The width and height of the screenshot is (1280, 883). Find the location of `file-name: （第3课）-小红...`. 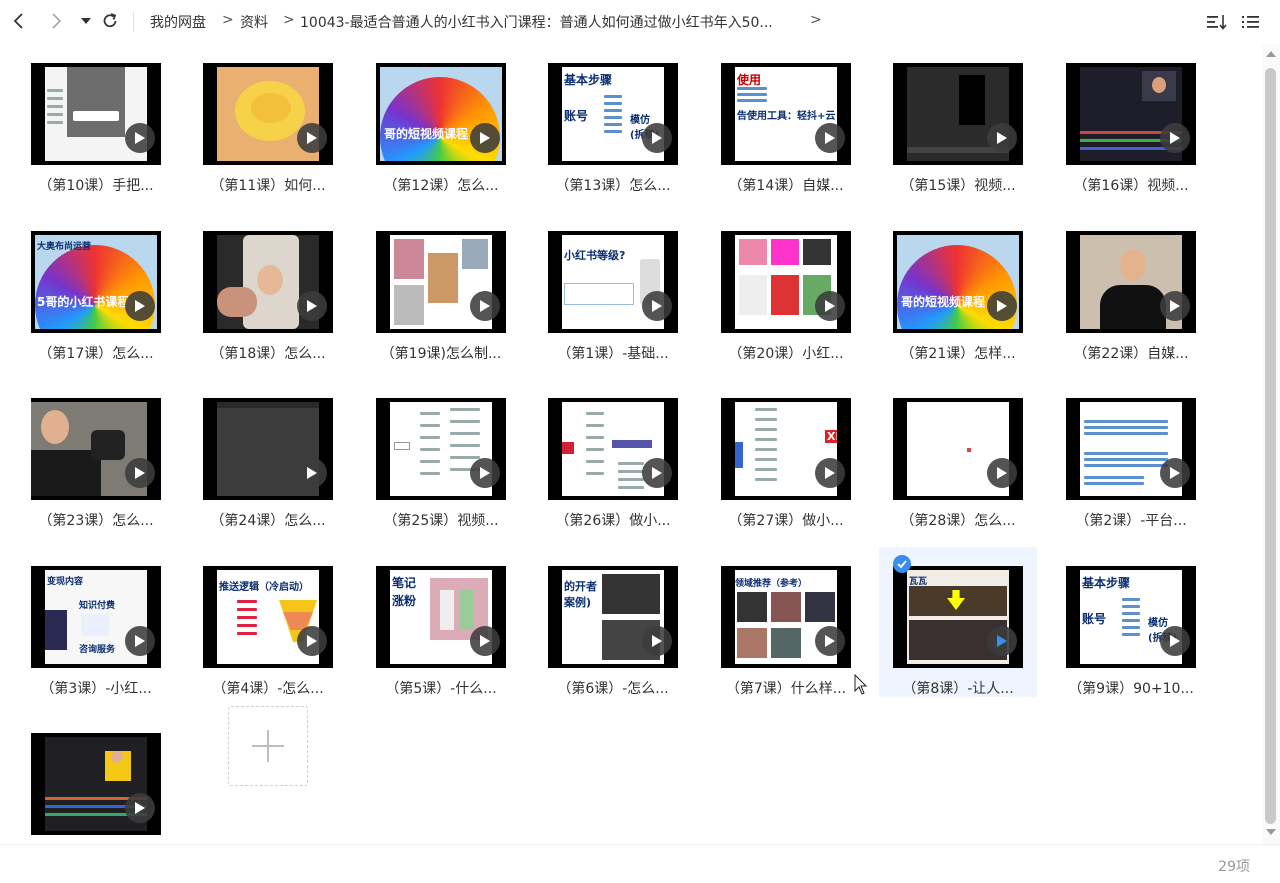

file-name: （第3课）-小红... is located at coordinates (96, 688).